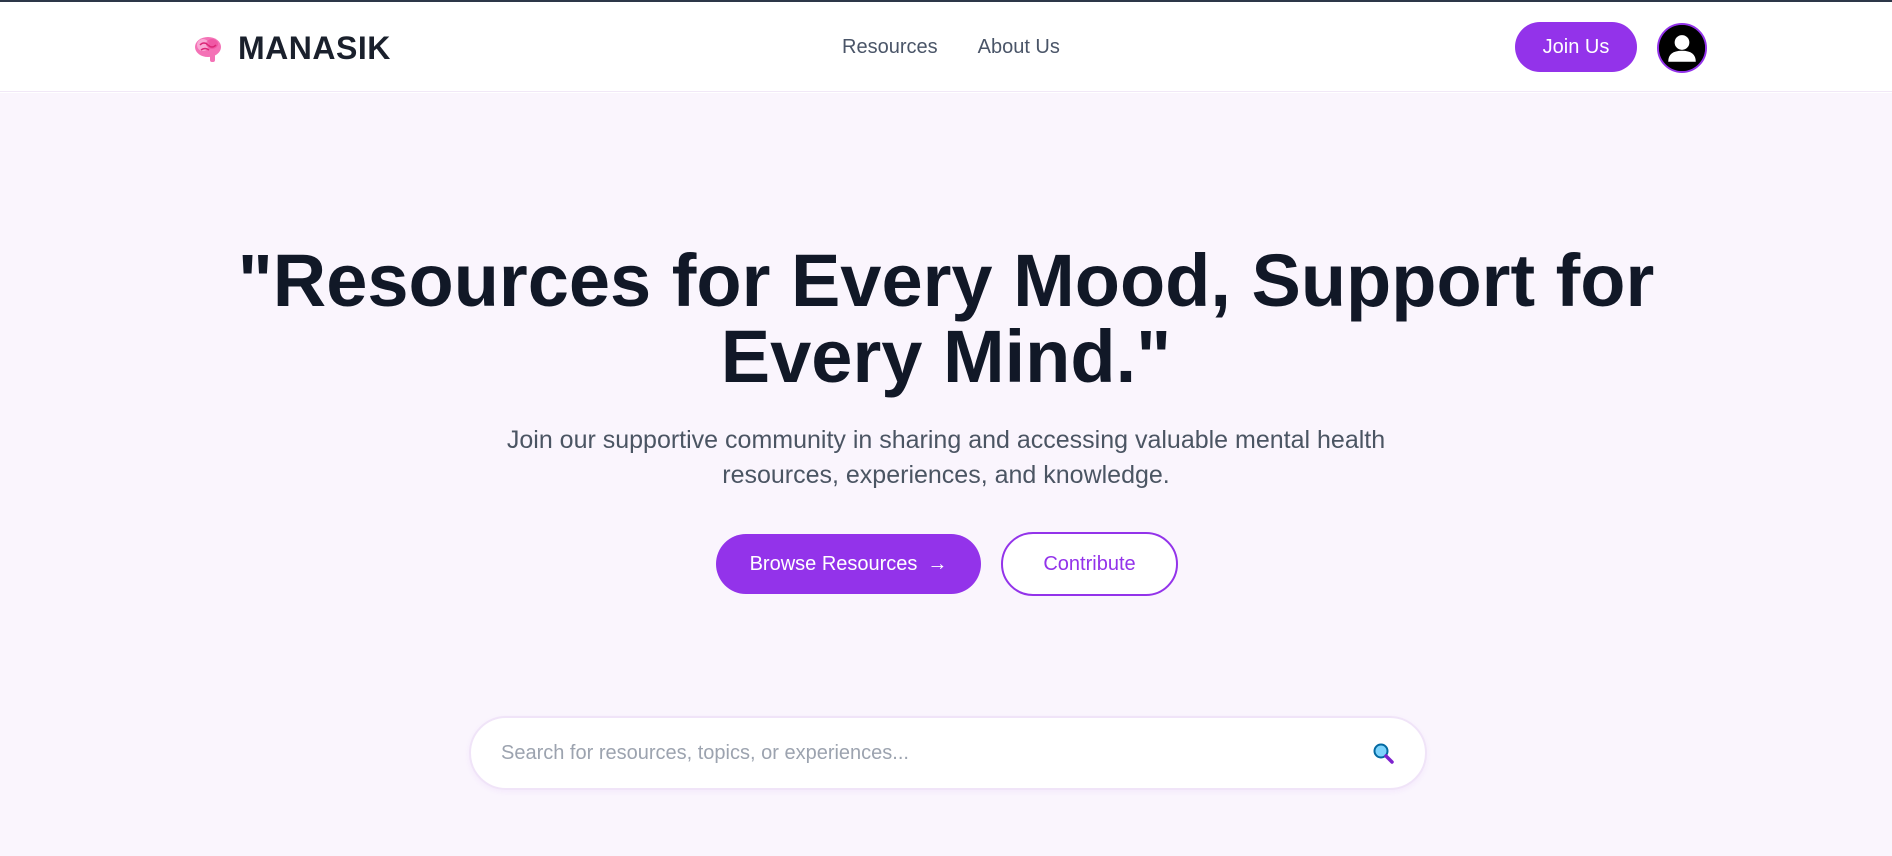 Image resolution: width=1892 pixels, height=856 pixels. I want to click on hero-actions: Browse Resources → Contribute, so click(947, 564).